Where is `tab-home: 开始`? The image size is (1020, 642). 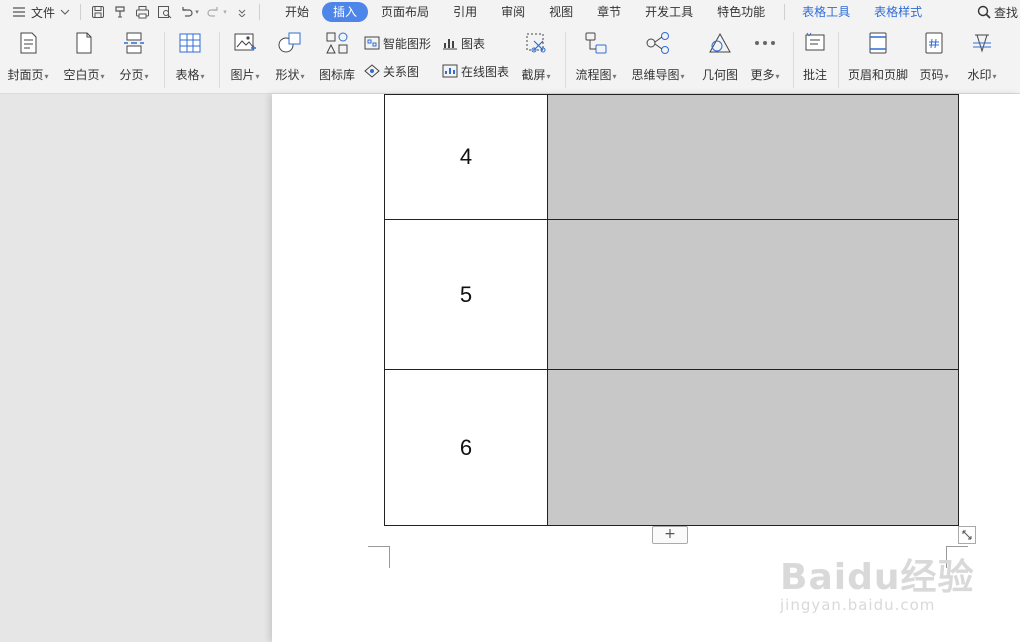 tab-home: 开始 is located at coordinates (297, 12).